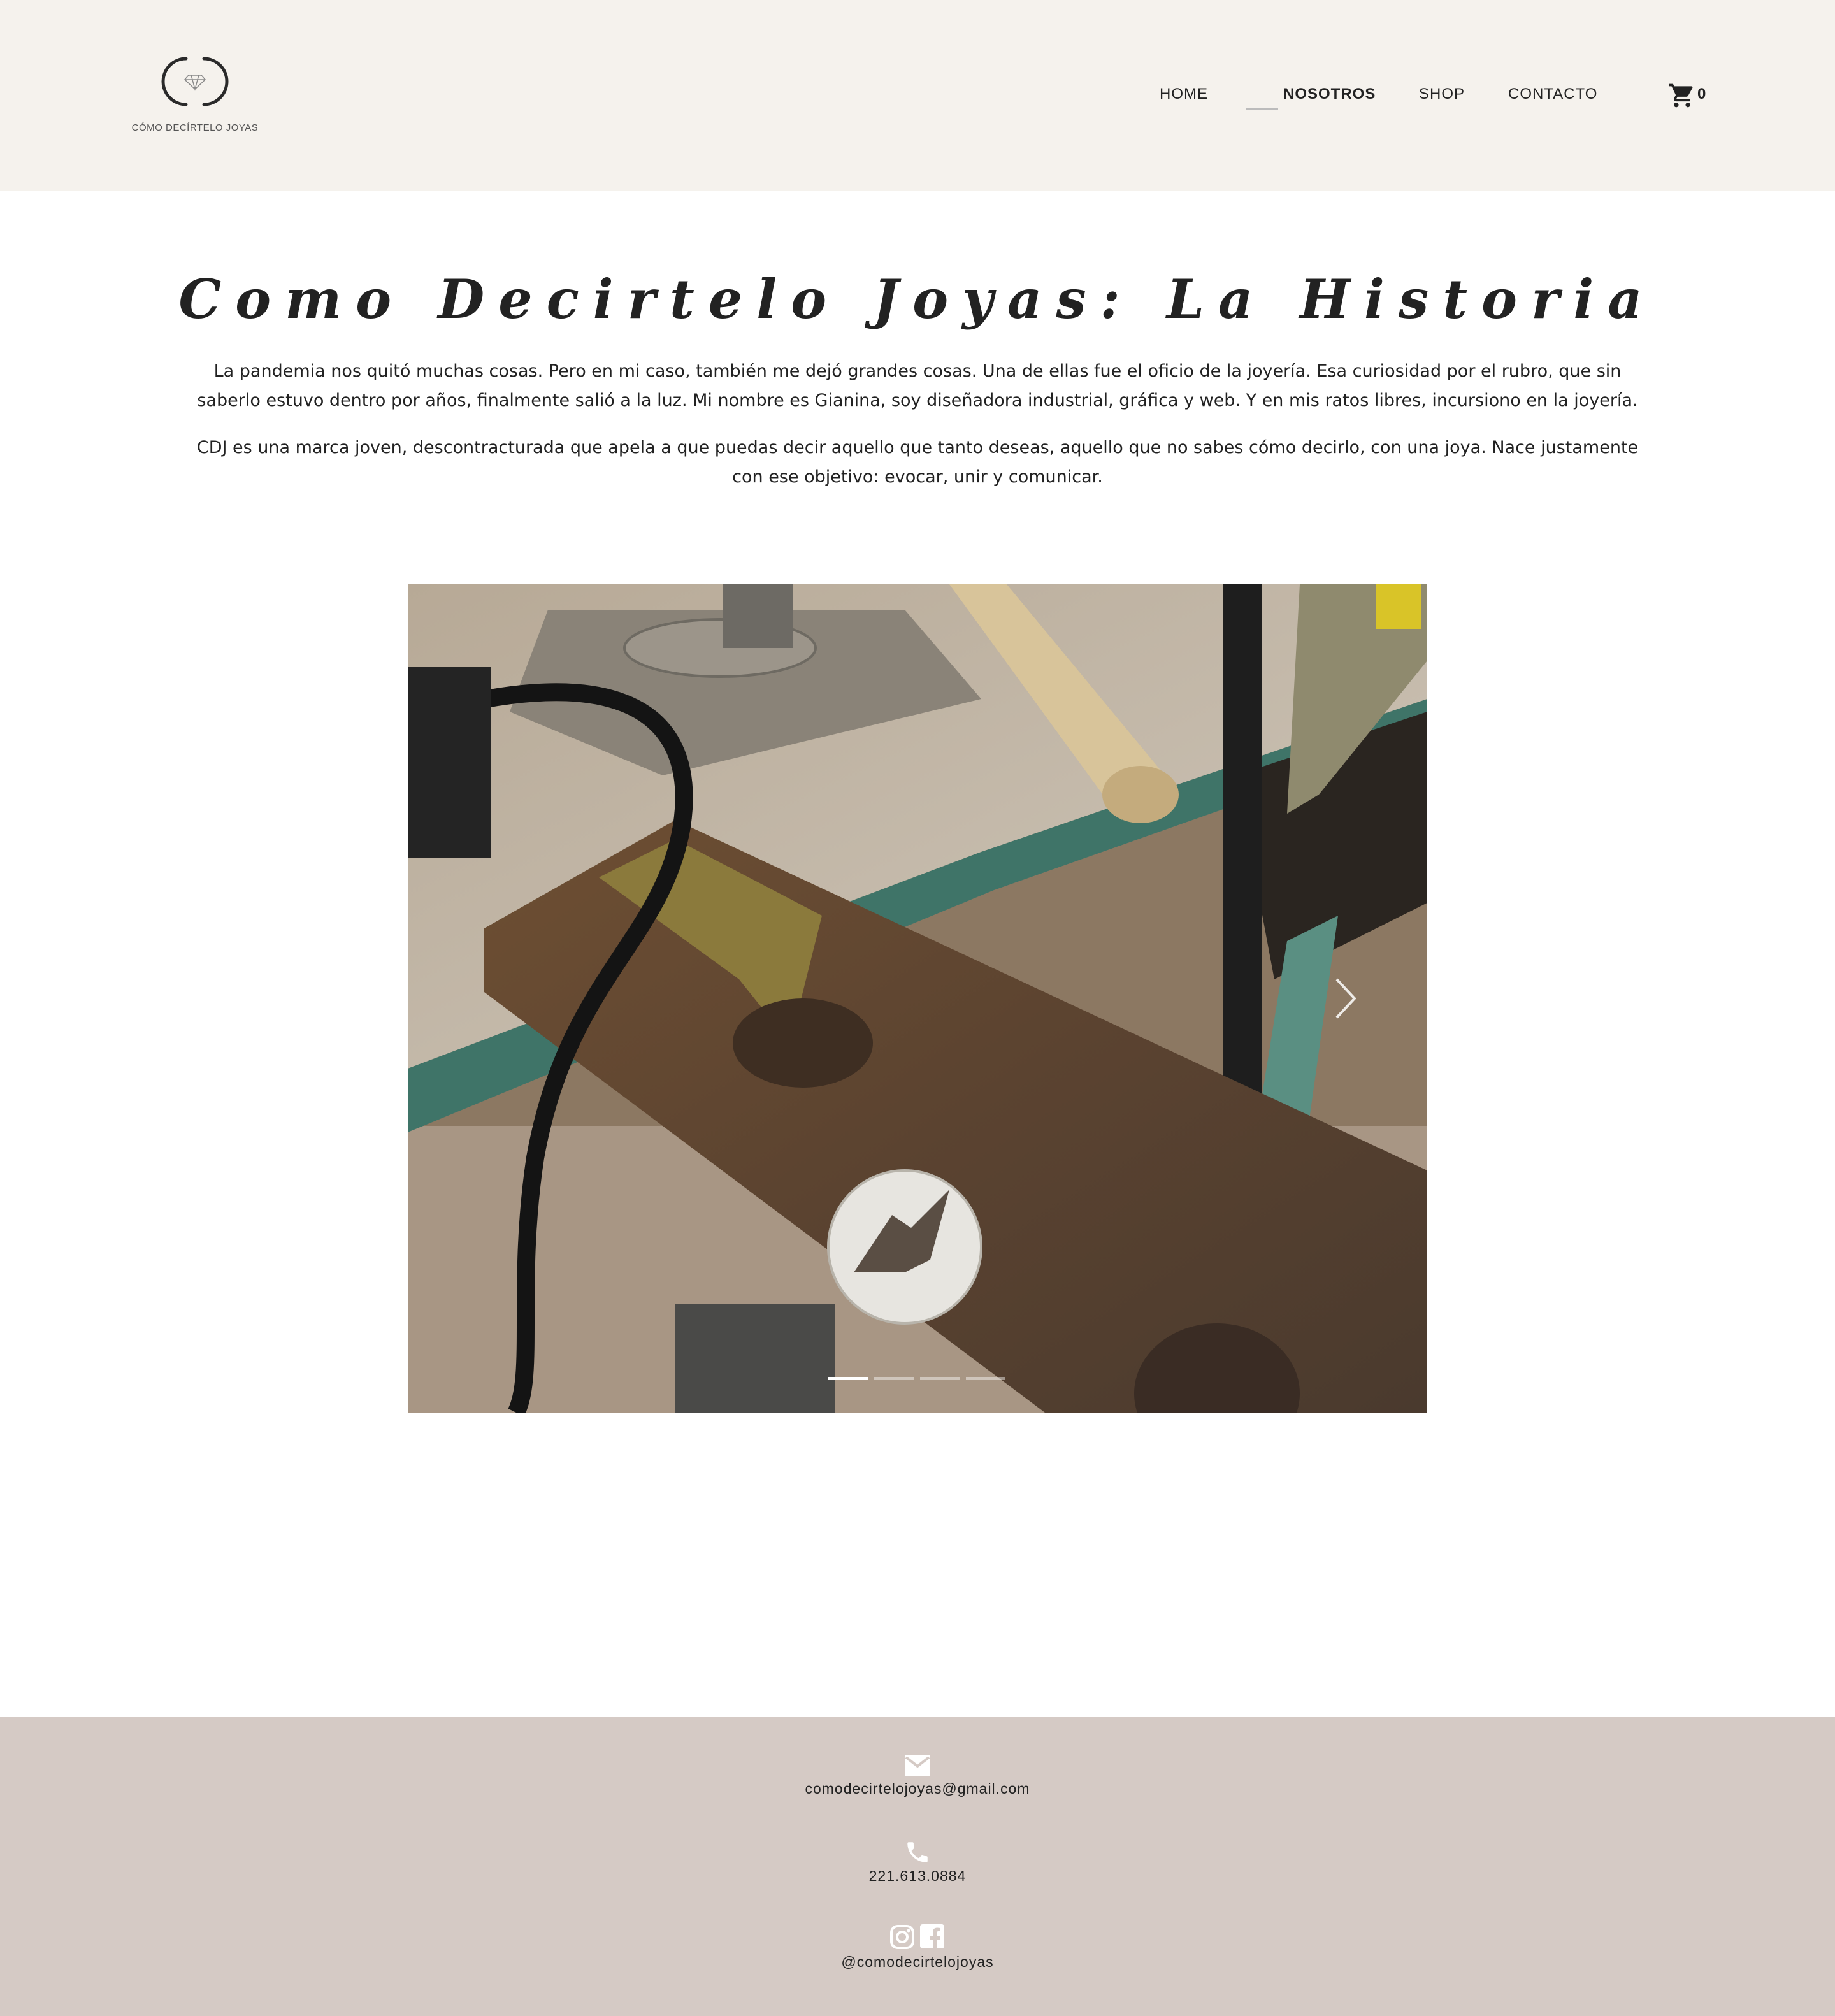 This screenshot has height=2016, width=1835. I want to click on nav-nosotros: NOSOTROS, so click(1330, 94).